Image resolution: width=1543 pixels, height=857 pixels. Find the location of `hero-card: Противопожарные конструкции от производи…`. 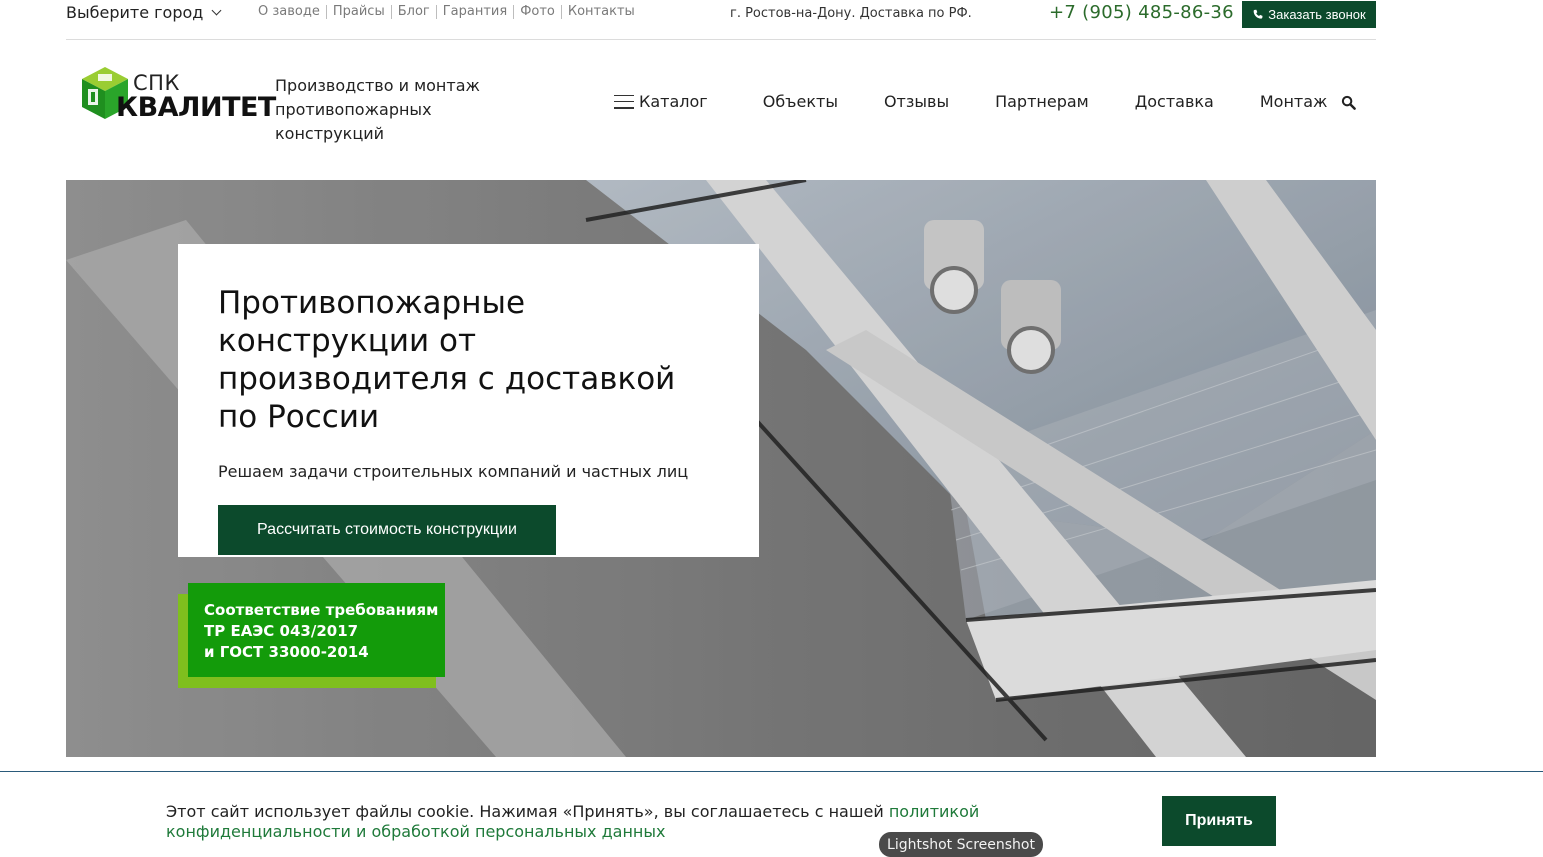

hero-card: Противопожарные конструкции от производи… is located at coordinates (468, 400).